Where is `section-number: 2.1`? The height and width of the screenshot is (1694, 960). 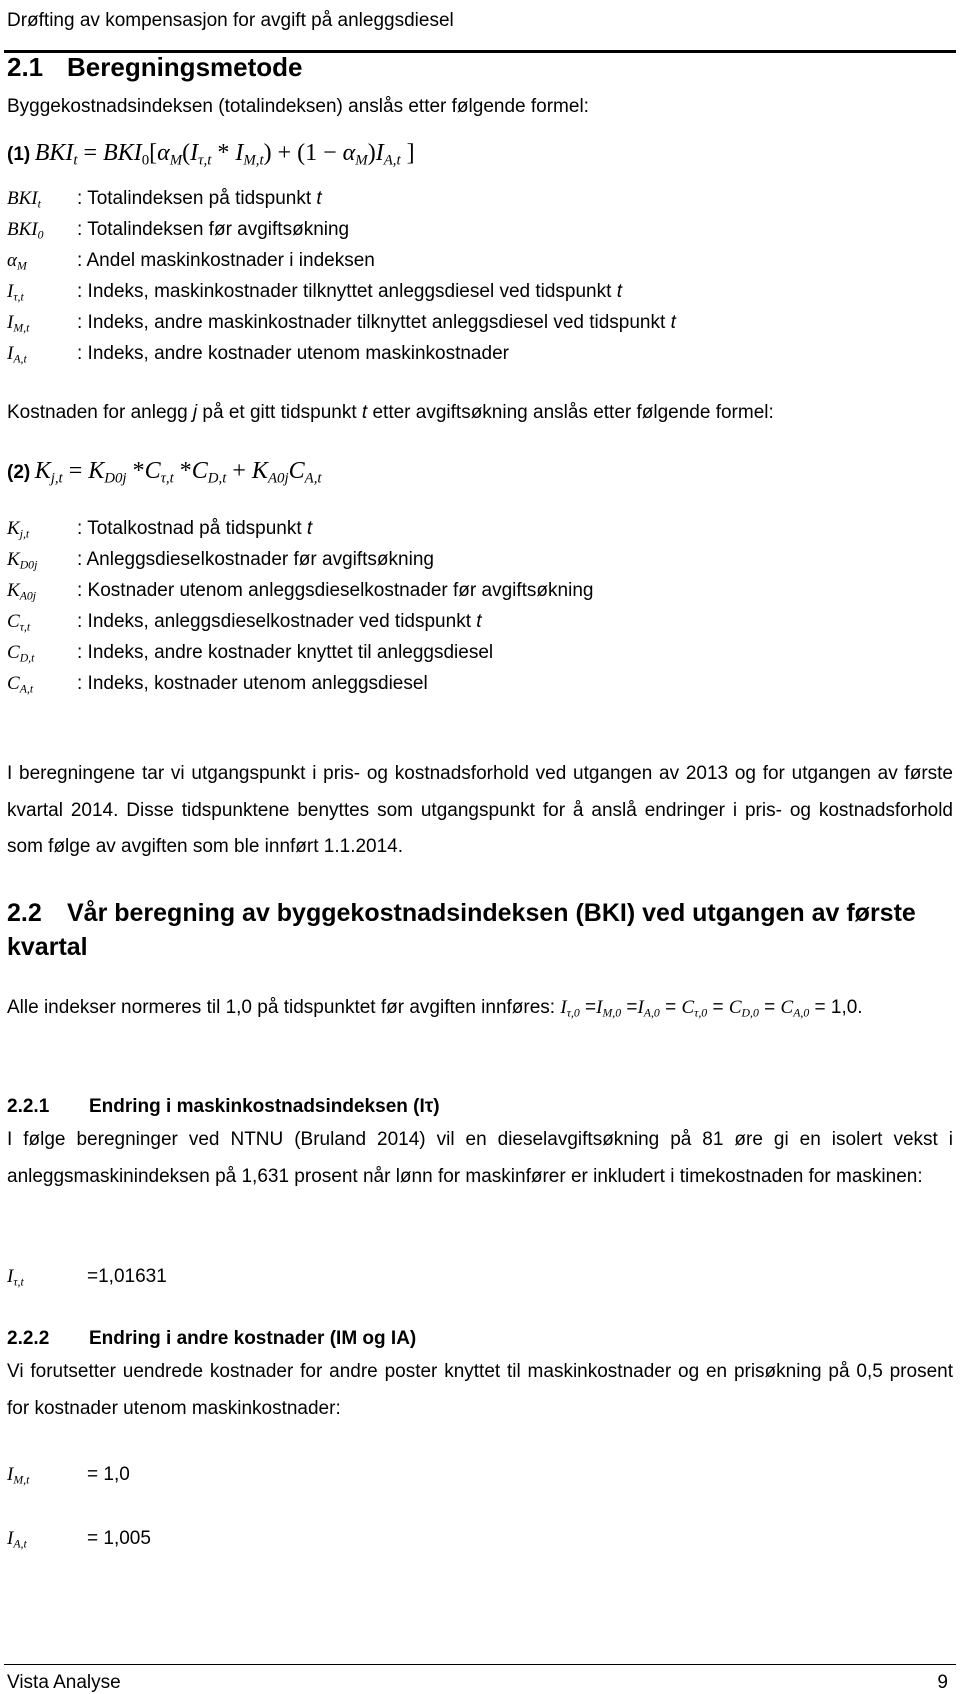 section-number: 2.1 is located at coordinates (25, 67).